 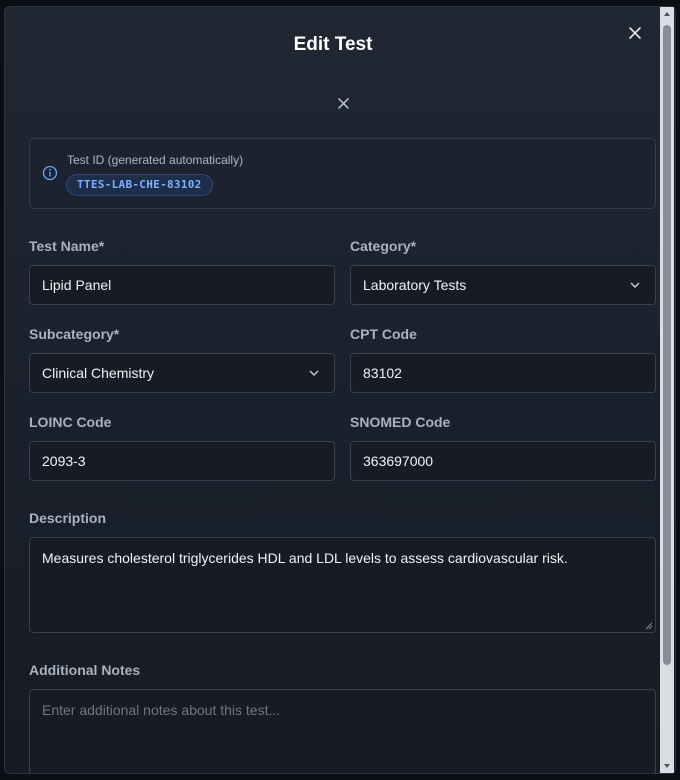 I want to click on test-name-value: Lipid Panel, so click(x=77, y=285).